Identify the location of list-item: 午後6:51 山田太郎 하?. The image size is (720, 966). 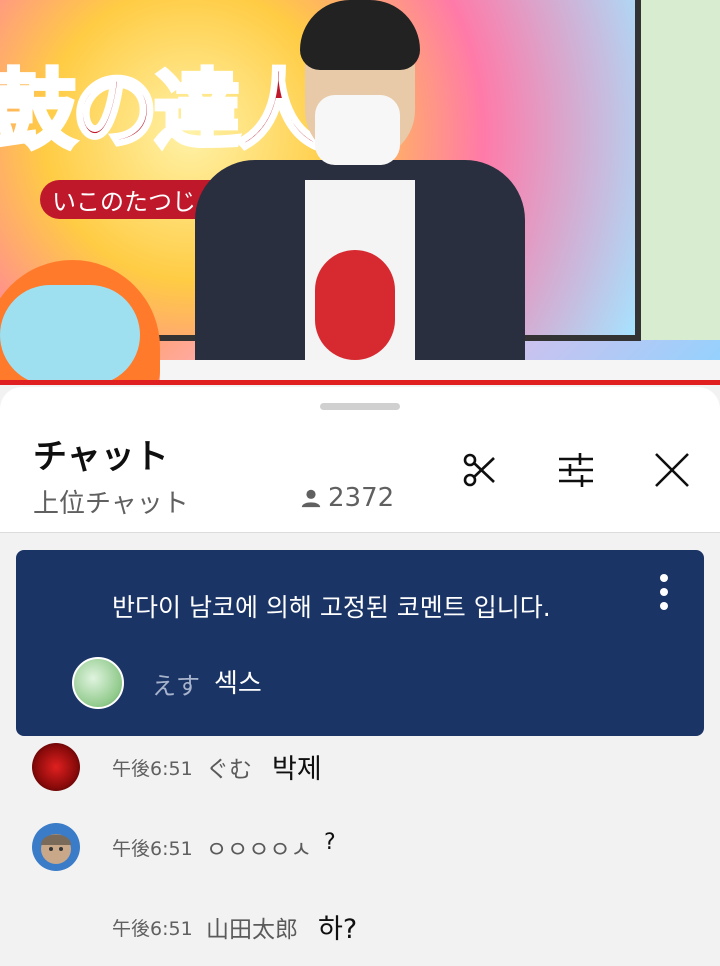
(360, 925).